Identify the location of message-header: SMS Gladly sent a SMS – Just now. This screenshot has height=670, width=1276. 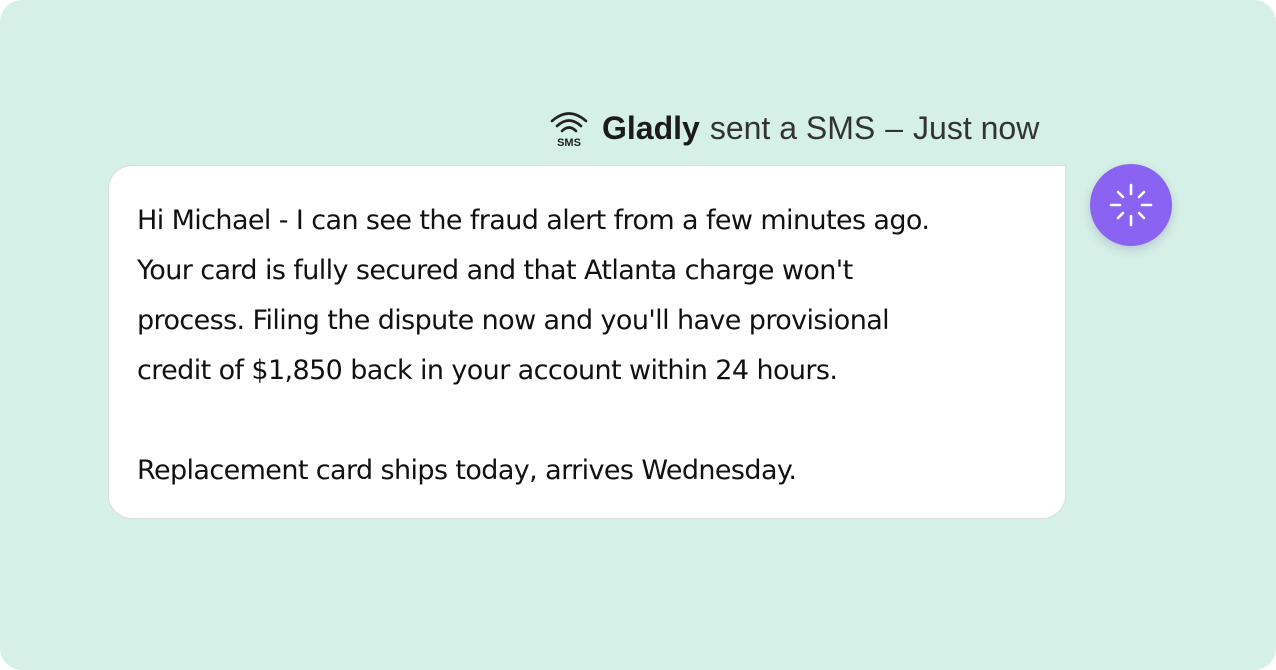
(793, 128).